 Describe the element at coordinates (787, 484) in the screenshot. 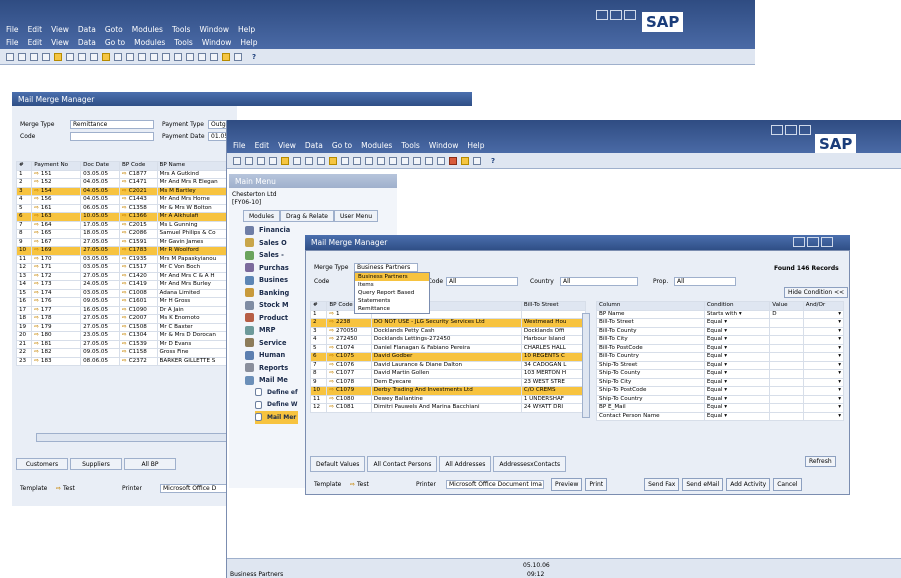

I see `action-button: Cancel` at that location.